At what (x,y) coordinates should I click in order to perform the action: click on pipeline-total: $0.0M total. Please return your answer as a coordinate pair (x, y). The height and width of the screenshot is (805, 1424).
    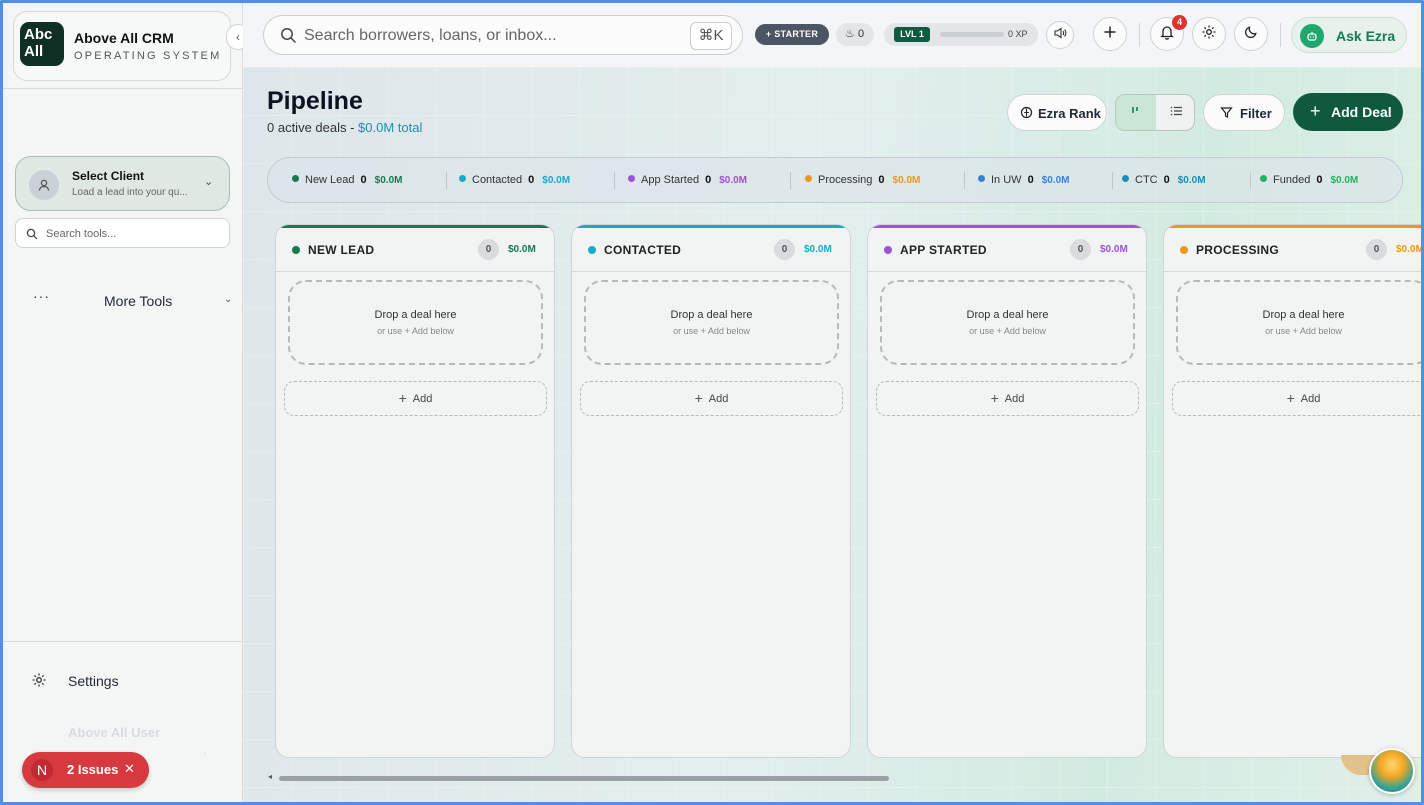
    Looking at the image, I should click on (390, 127).